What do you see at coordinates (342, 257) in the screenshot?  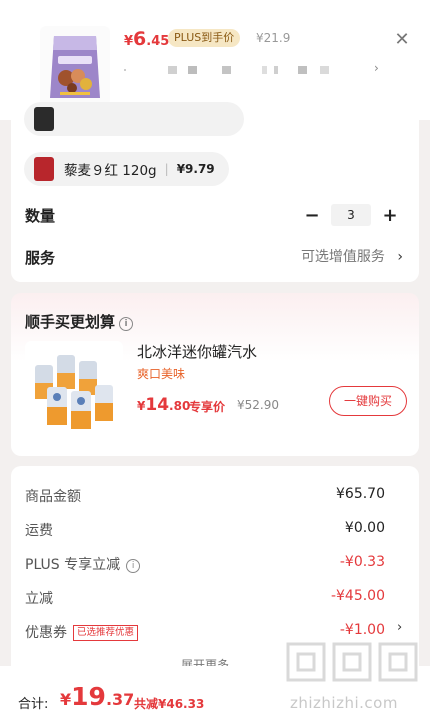 I see `service-value: 可选增值服务` at bounding box center [342, 257].